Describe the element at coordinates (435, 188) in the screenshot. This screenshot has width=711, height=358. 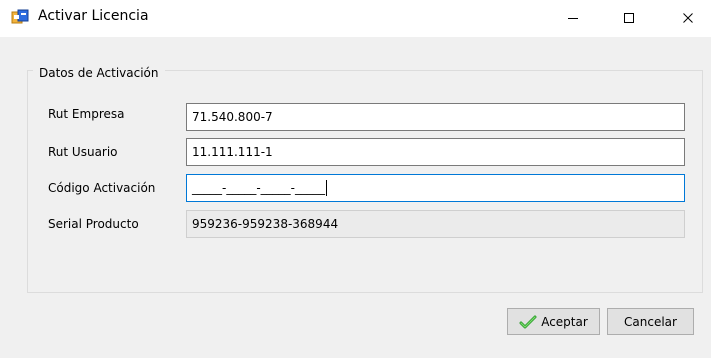
I see `codigo-activacion-input: _____-_____-_____-_____` at that location.